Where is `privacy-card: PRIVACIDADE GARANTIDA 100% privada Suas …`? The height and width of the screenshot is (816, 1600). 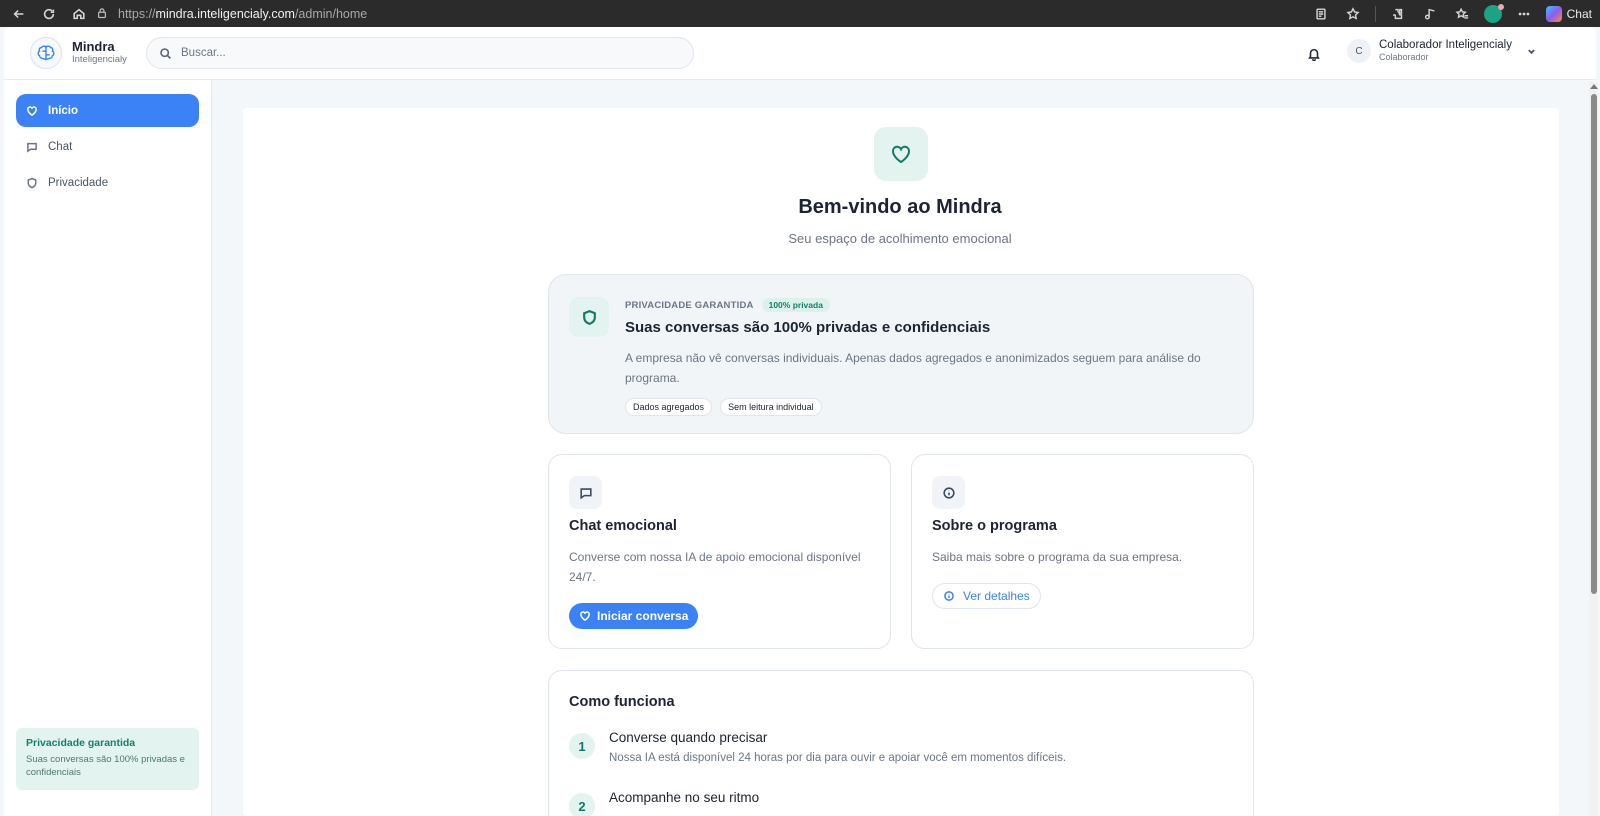 privacy-card: PRIVACIDADE GARANTIDA 100% privada Suas … is located at coordinates (901, 354).